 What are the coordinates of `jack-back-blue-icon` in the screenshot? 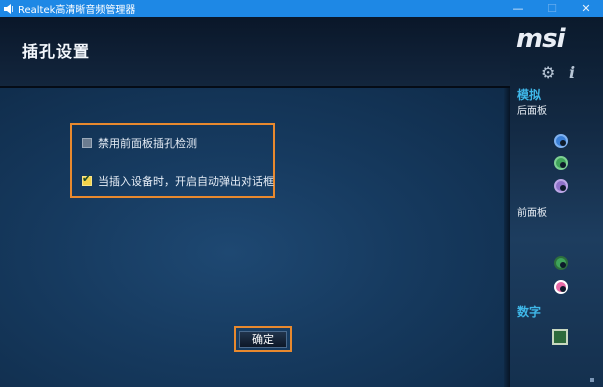 It's located at (561, 141).